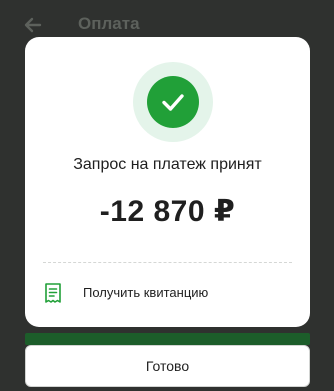 The height and width of the screenshot is (391, 334). What do you see at coordinates (167, 366) in the screenshot?
I see `done-button: Готово` at bounding box center [167, 366].